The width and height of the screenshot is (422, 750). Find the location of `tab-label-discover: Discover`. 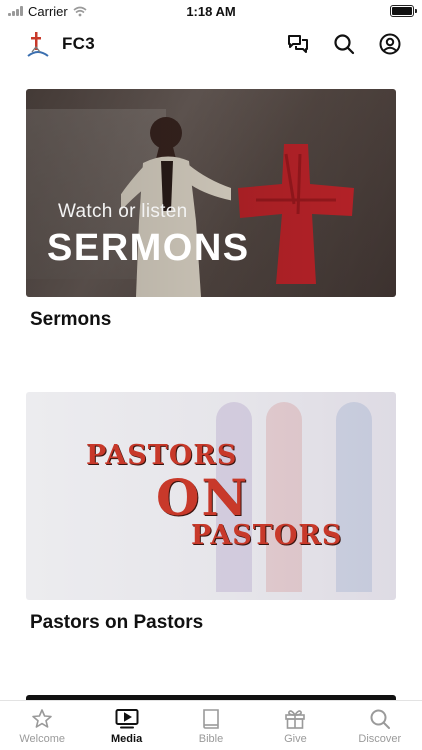

tab-label-discover: Discover is located at coordinates (380, 739).